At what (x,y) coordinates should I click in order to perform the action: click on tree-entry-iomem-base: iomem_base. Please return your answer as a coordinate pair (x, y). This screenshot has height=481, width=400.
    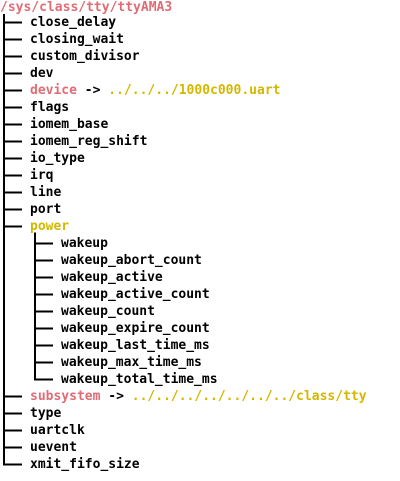
    Looking at the image, I should click on (69, 124).